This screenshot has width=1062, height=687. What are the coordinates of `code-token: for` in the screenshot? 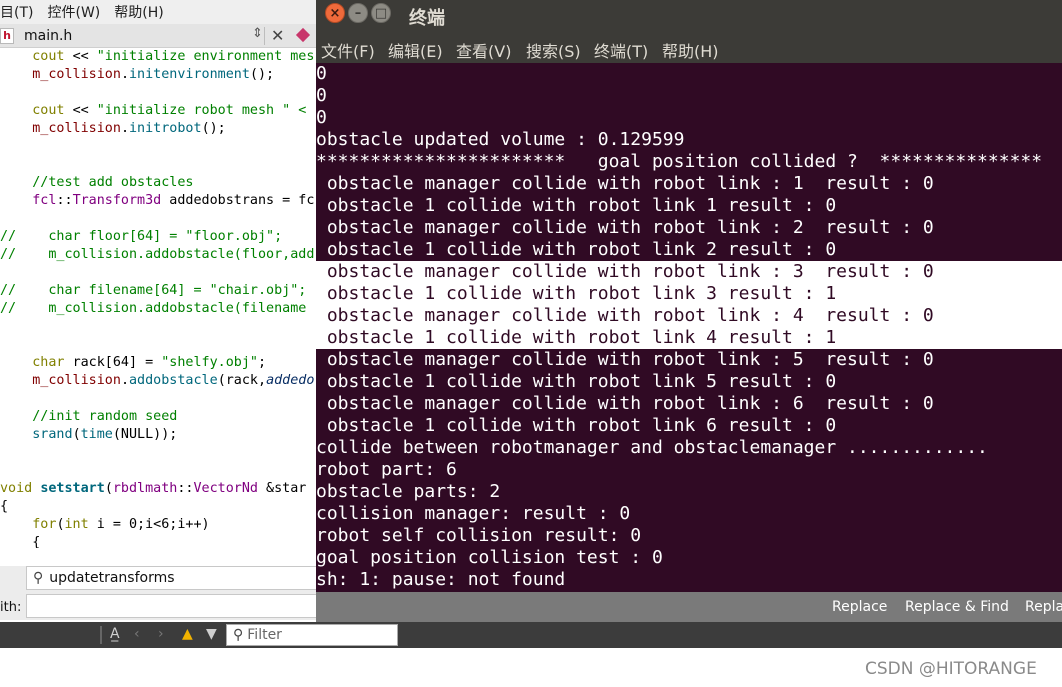 It's located at (28, 524).